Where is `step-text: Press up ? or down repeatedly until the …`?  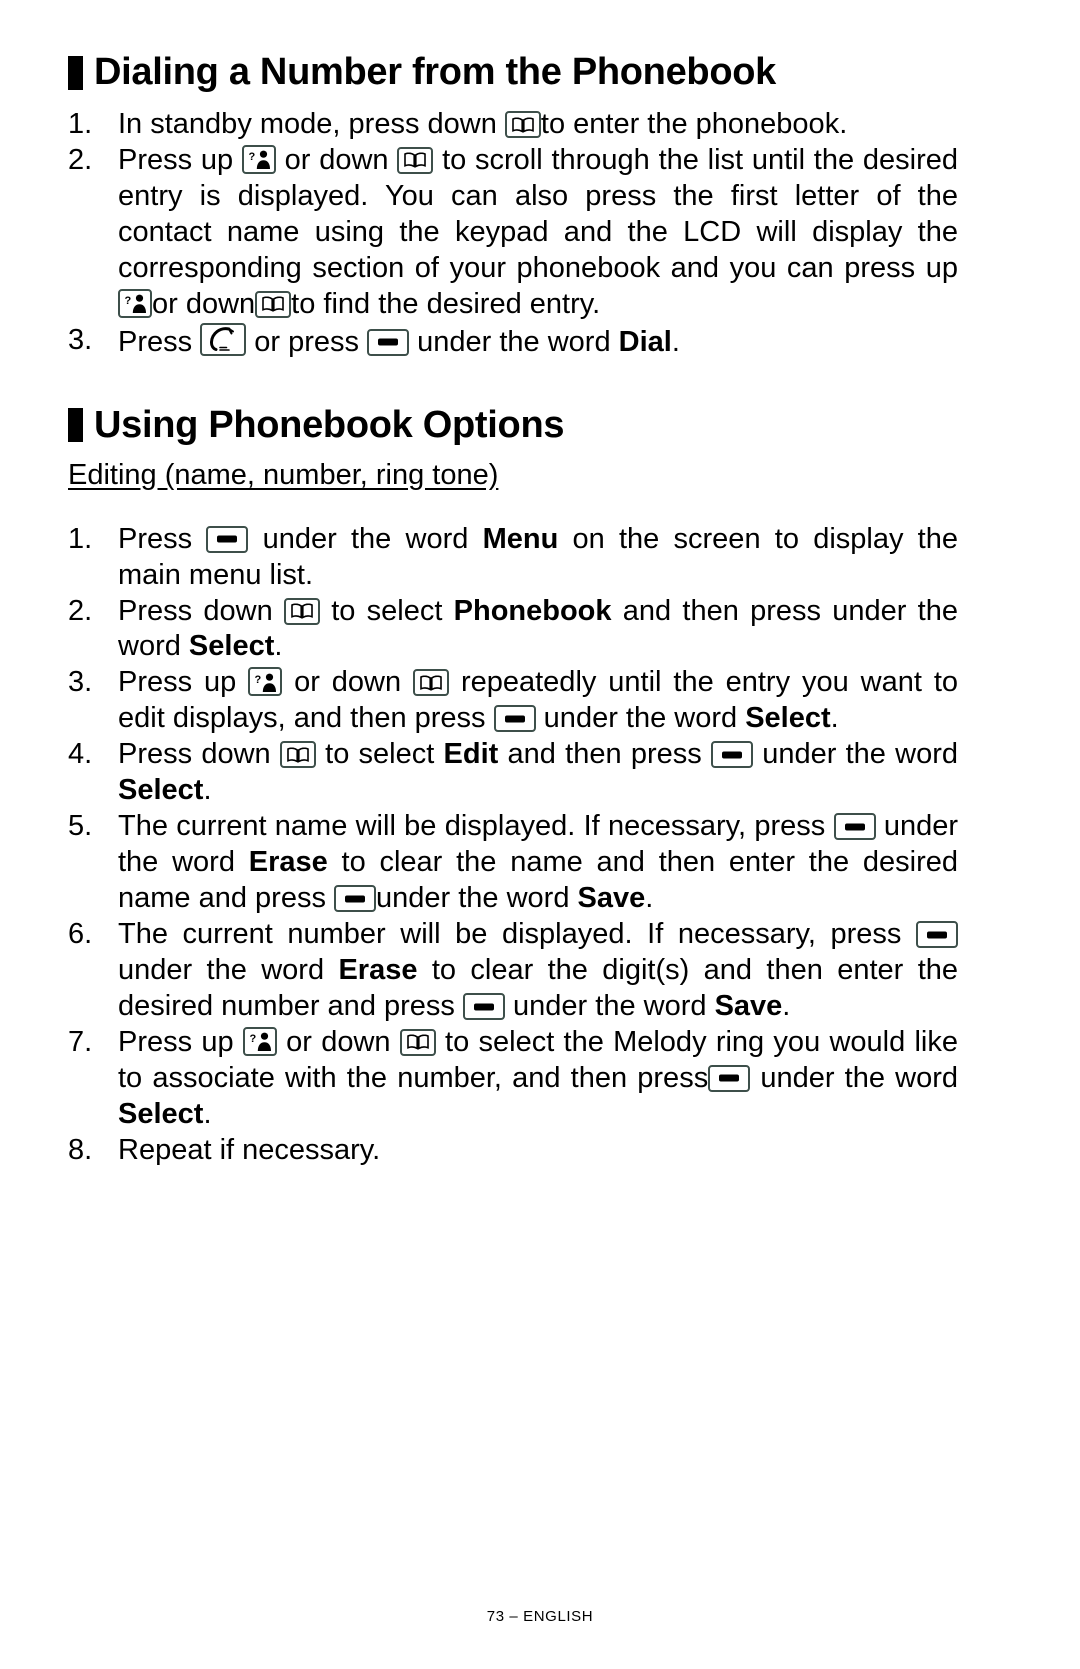 step-text: Press up ? or down repeatedly until the … is located at coordinates (538, 700).